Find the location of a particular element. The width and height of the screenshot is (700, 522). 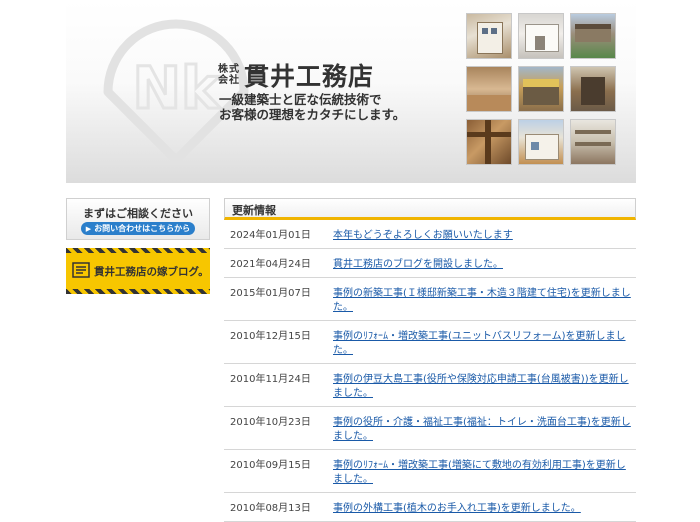

blog-book-icon is located at coordinates (81, 270).